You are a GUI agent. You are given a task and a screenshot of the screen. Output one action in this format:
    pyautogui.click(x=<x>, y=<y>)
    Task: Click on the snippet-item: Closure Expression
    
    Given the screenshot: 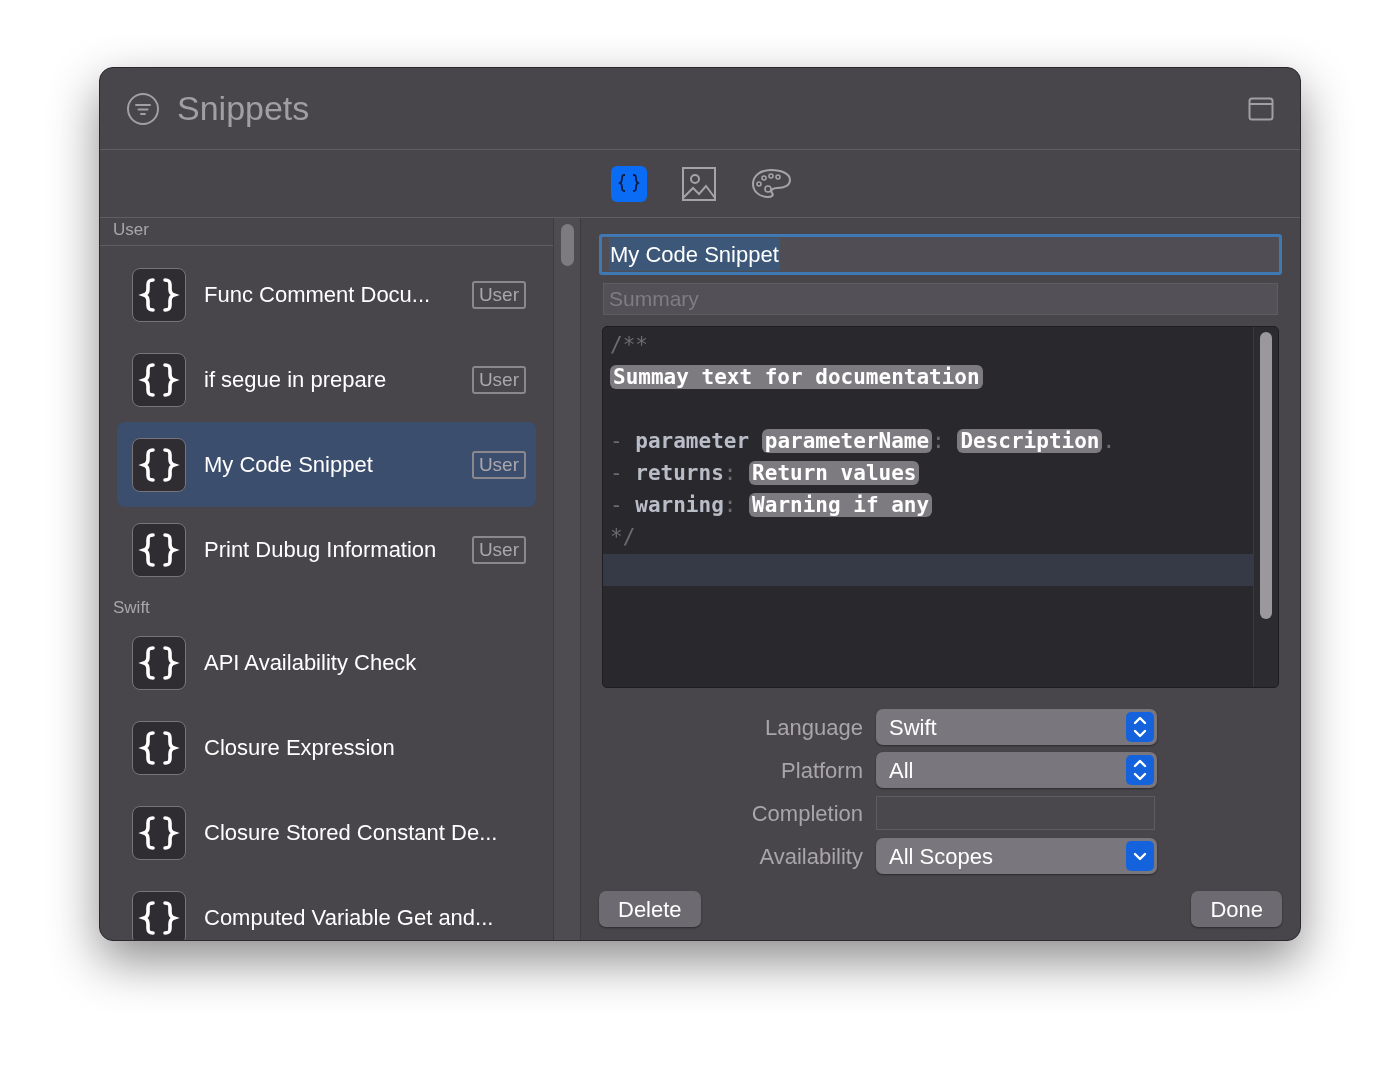 What is the action you would take?
    pyautogui.click(x=326, y=747)
    